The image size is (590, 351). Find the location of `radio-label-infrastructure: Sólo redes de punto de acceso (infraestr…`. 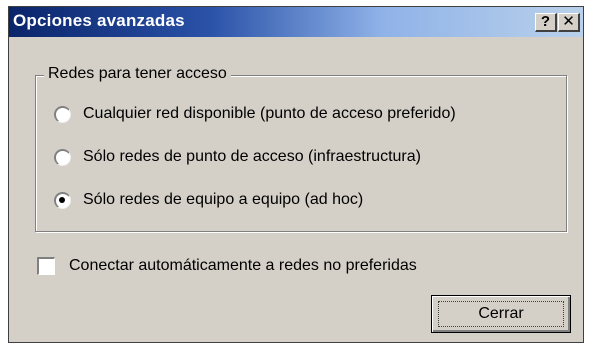

radio-label-infrastructure: Sólo redes de punto de acceso (infraestr… is located at coordinates (252, 156).